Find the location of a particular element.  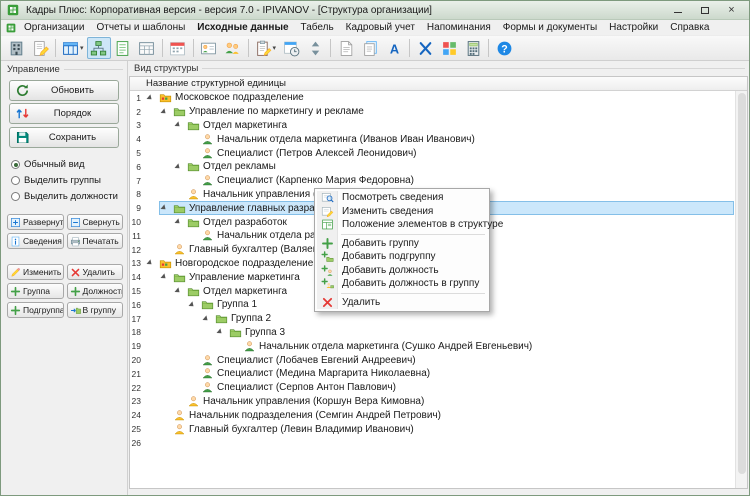

menubar-item-5: Кадровый учет is located at coordinates (380, 27).